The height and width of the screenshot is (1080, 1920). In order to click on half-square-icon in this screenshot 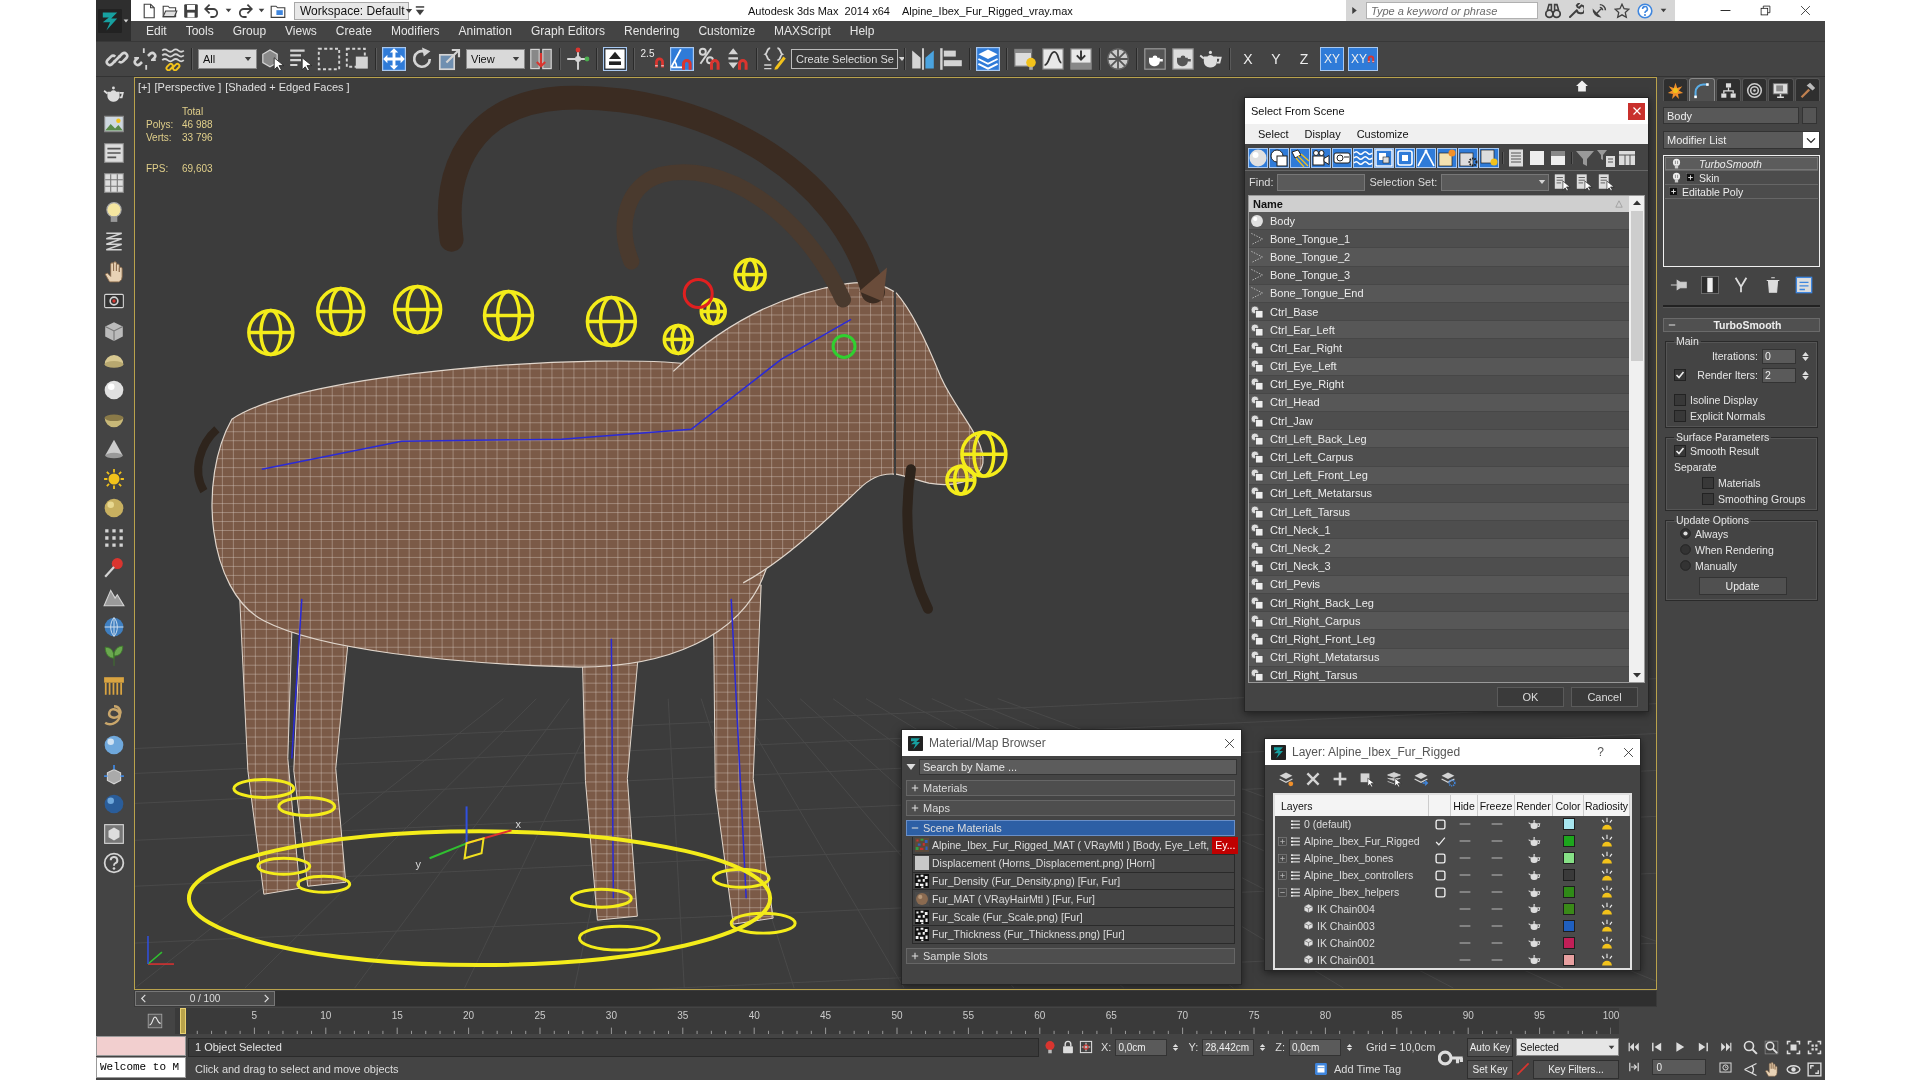, I will do `click(1558, 158)`.